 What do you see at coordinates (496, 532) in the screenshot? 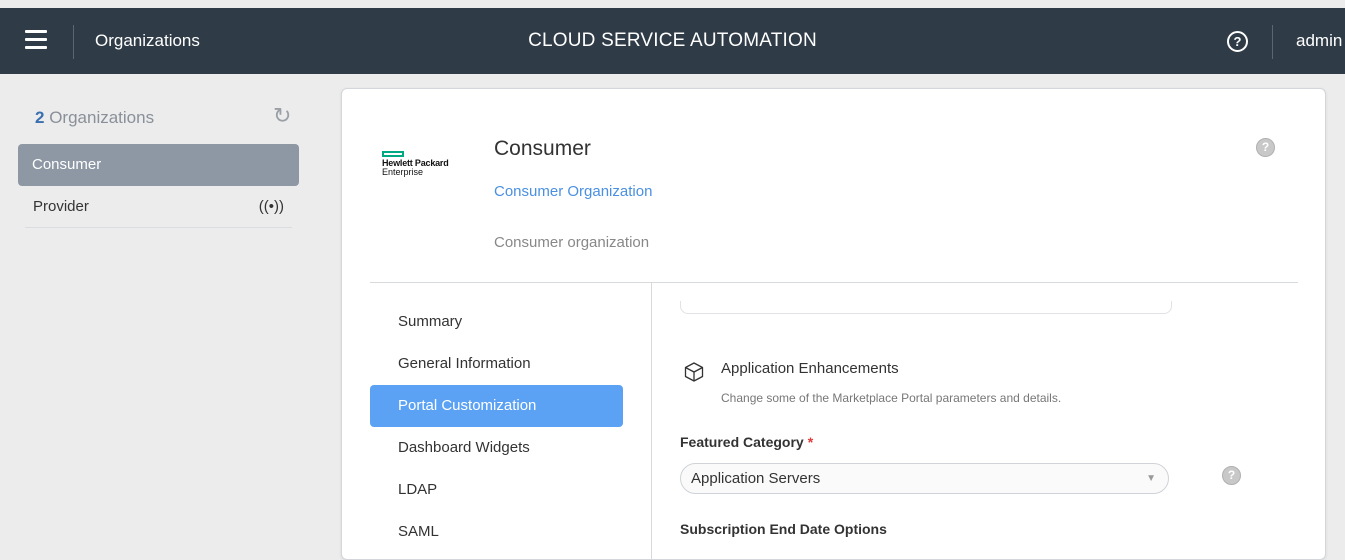
I see `nav-item-saml: SAML` at bounding box center [496, 532].